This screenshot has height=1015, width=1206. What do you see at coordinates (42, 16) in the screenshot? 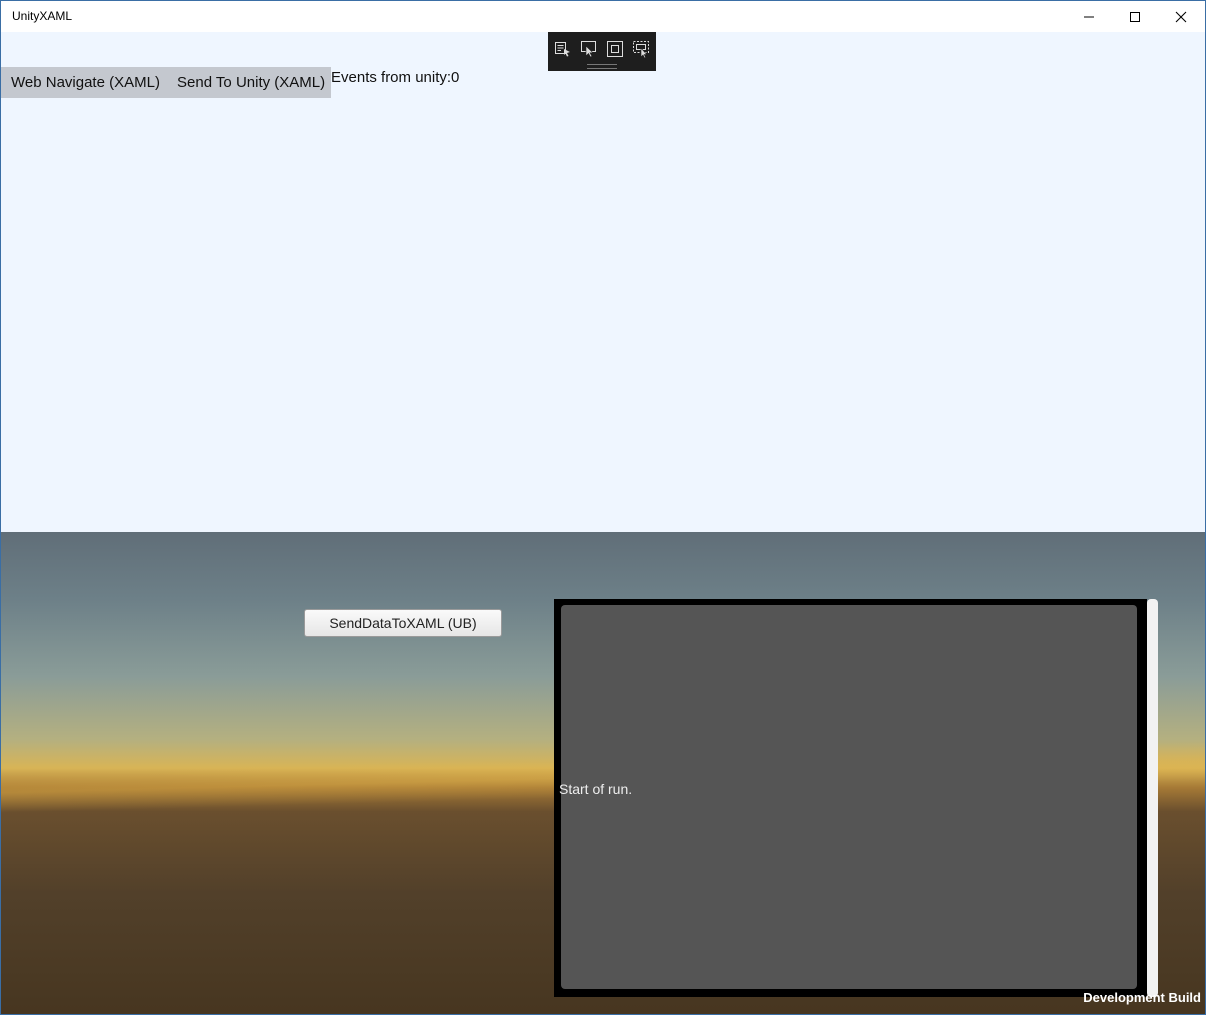
I see `window-title: UnityXAML` at bounding box center [42, 16].